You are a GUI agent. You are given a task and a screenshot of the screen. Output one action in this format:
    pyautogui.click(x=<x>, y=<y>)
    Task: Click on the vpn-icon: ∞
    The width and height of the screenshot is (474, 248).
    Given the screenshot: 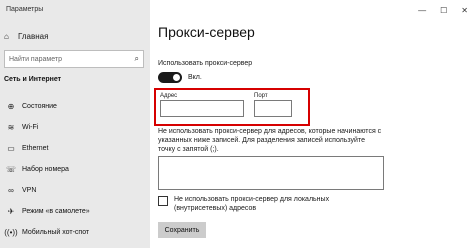 What is the action you would take?
    pyautogui.click(x=11, y=190)
    